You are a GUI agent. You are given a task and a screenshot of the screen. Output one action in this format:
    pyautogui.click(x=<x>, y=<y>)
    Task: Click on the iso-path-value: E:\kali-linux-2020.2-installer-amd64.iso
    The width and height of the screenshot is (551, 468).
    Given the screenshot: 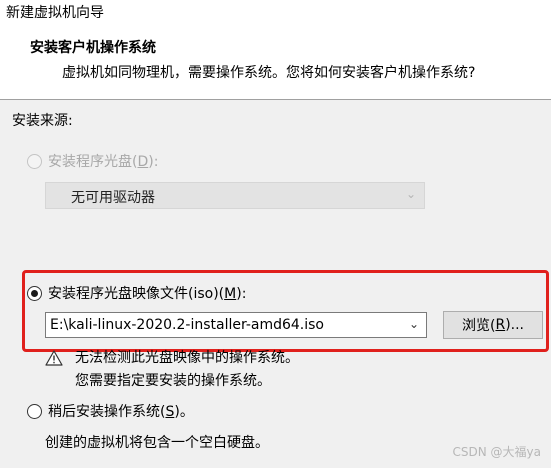 What is the action you would take?
    pyautogui.click(x=187, y=325)
    